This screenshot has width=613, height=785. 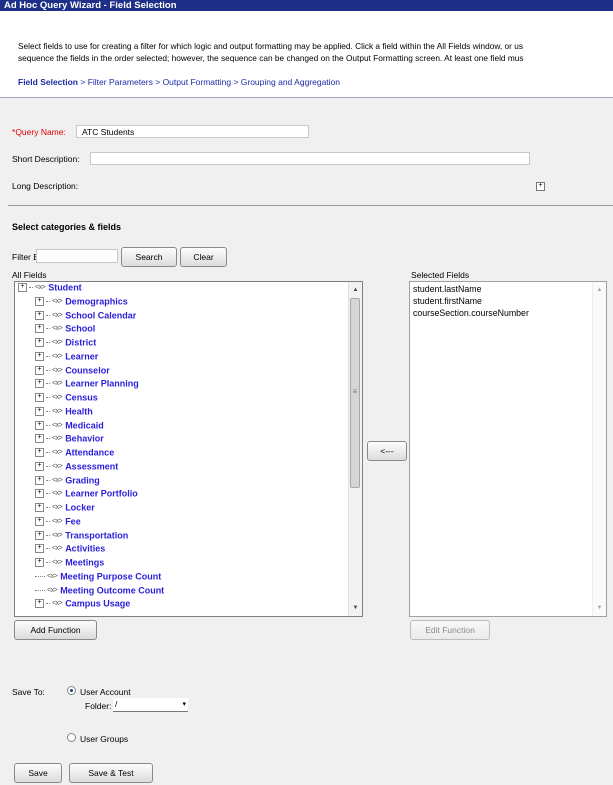 What do you see at coordinates (58, 522) in the screenshot?
I see `tree-category-item: + <x> Fee` at bounding box center [58, 522].